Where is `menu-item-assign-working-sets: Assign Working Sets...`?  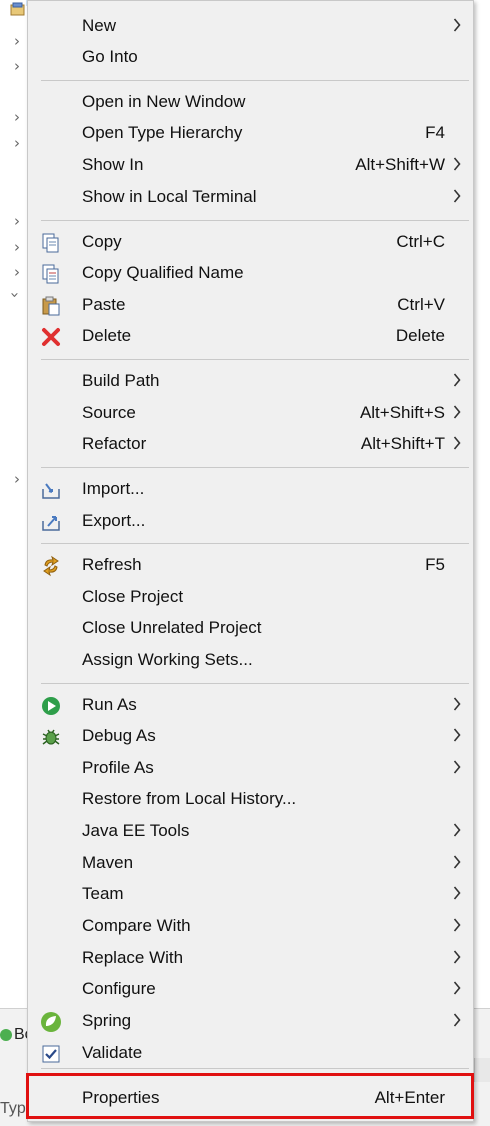
menu-item-assign-working-sets: Assign Working Sets... is located at coordinates (250, 660).